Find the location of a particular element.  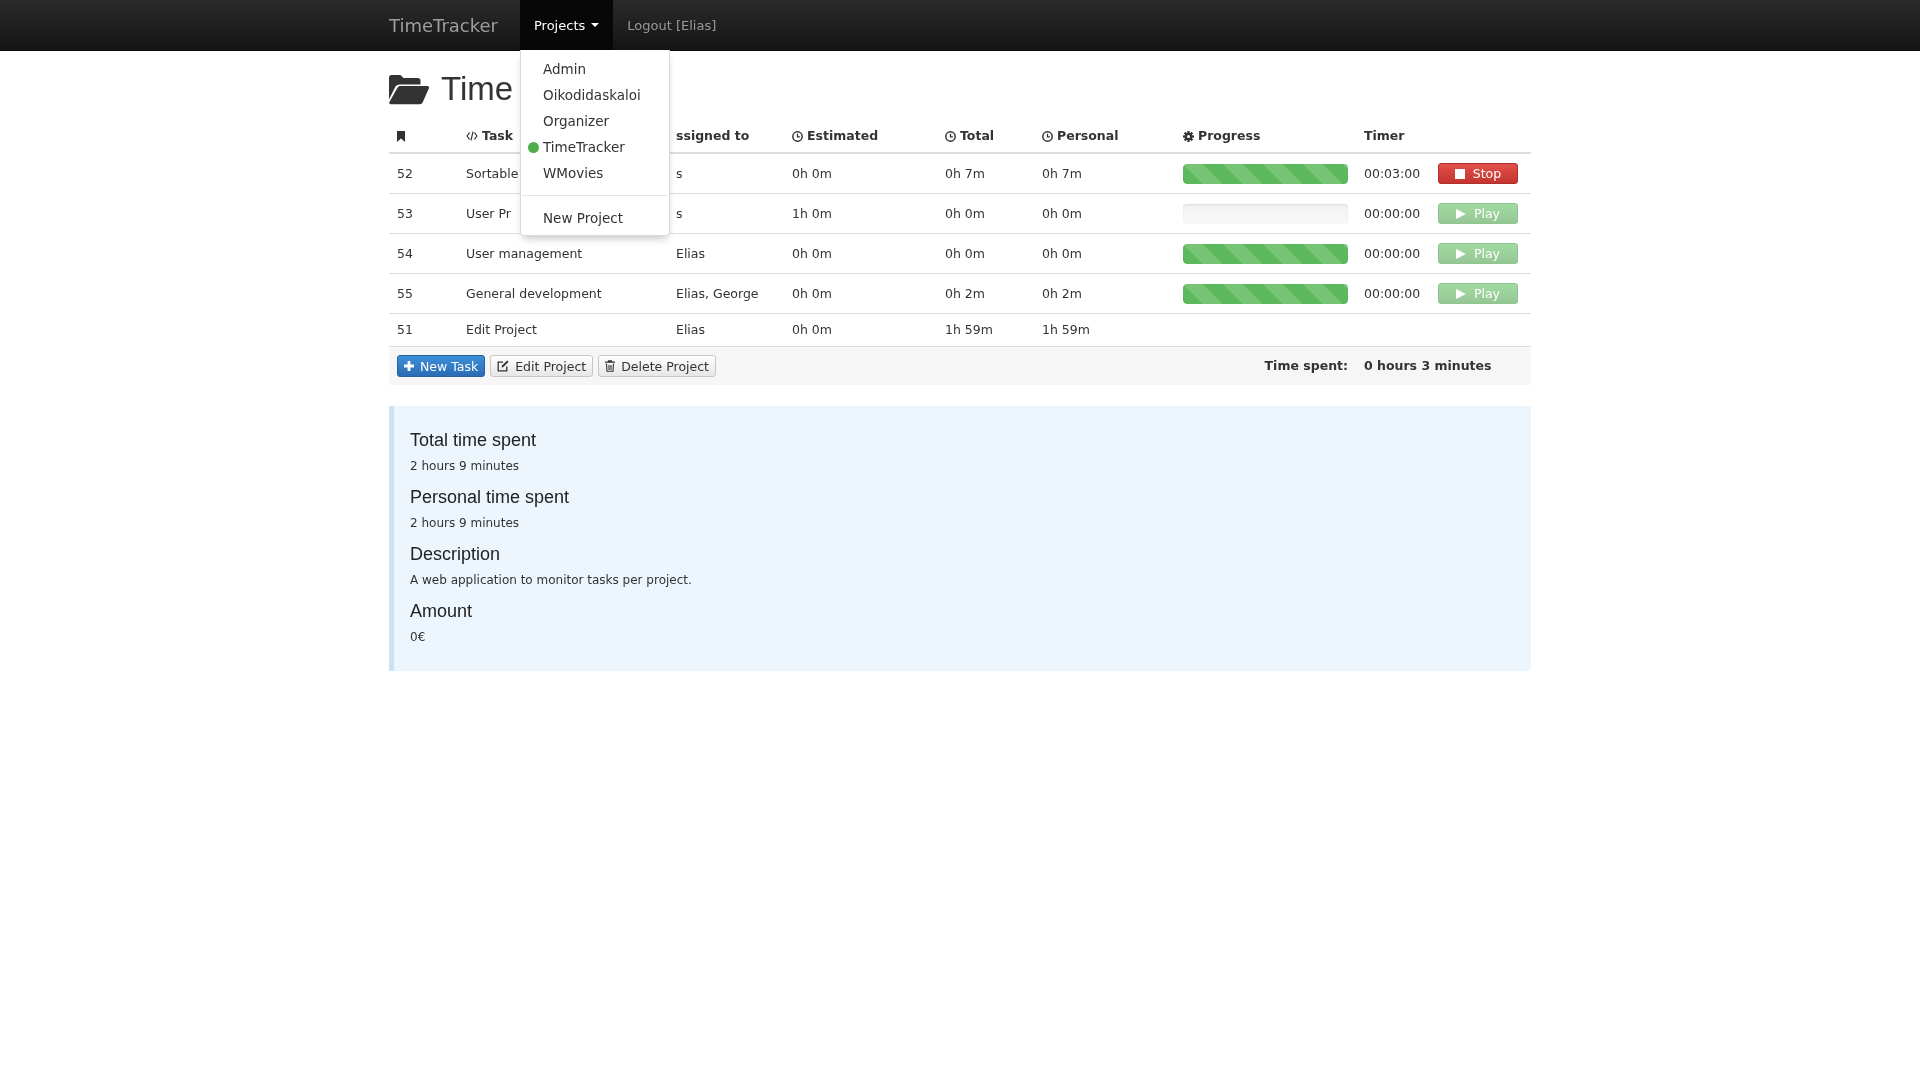

menu-item: Oikodidaskaloi is located at coordinates (595, 95).